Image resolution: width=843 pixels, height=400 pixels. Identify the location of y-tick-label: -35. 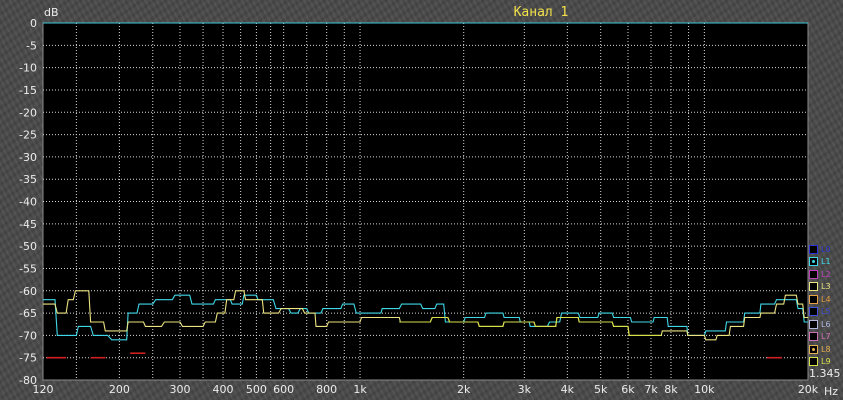
(28, 179).